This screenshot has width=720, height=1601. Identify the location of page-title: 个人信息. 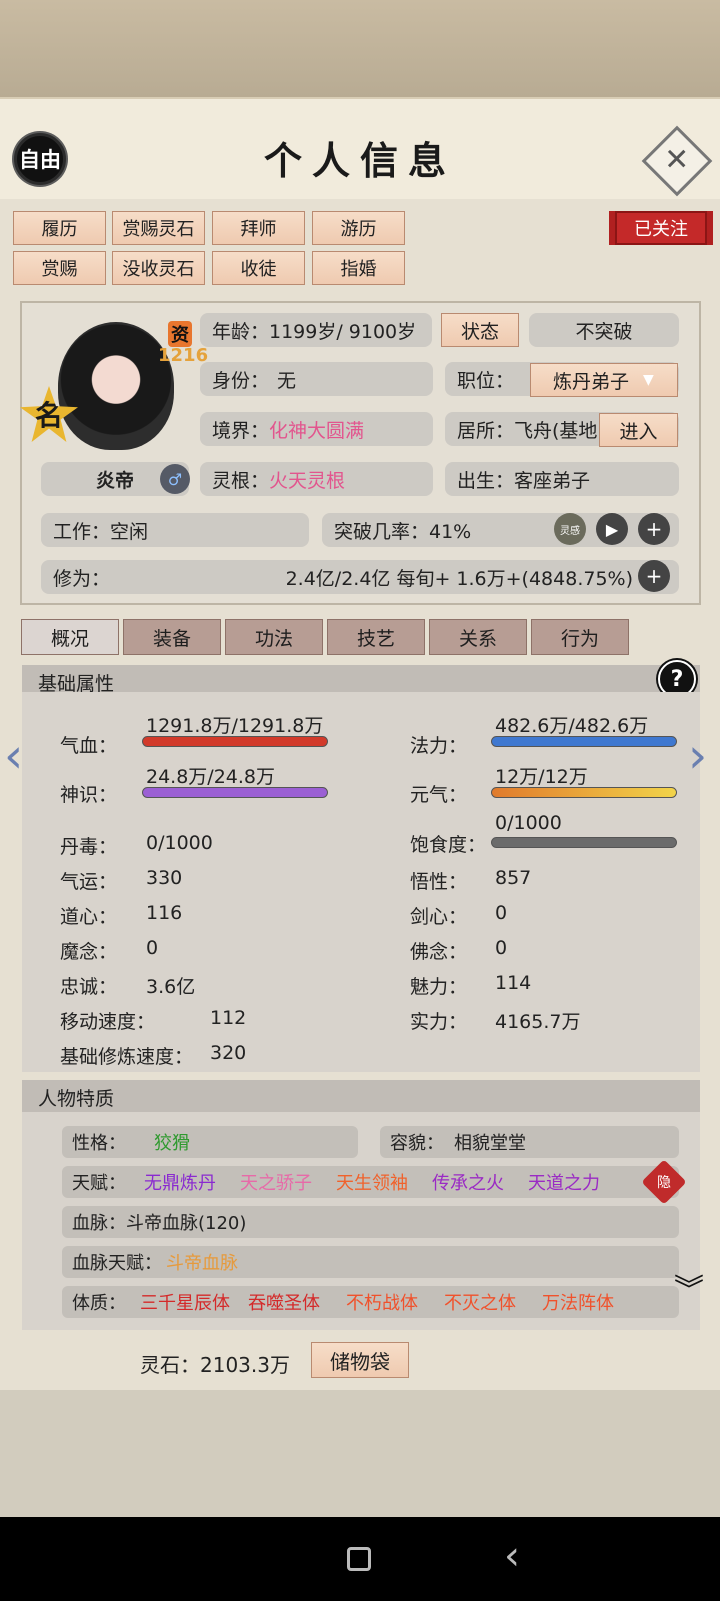
(359, 160).